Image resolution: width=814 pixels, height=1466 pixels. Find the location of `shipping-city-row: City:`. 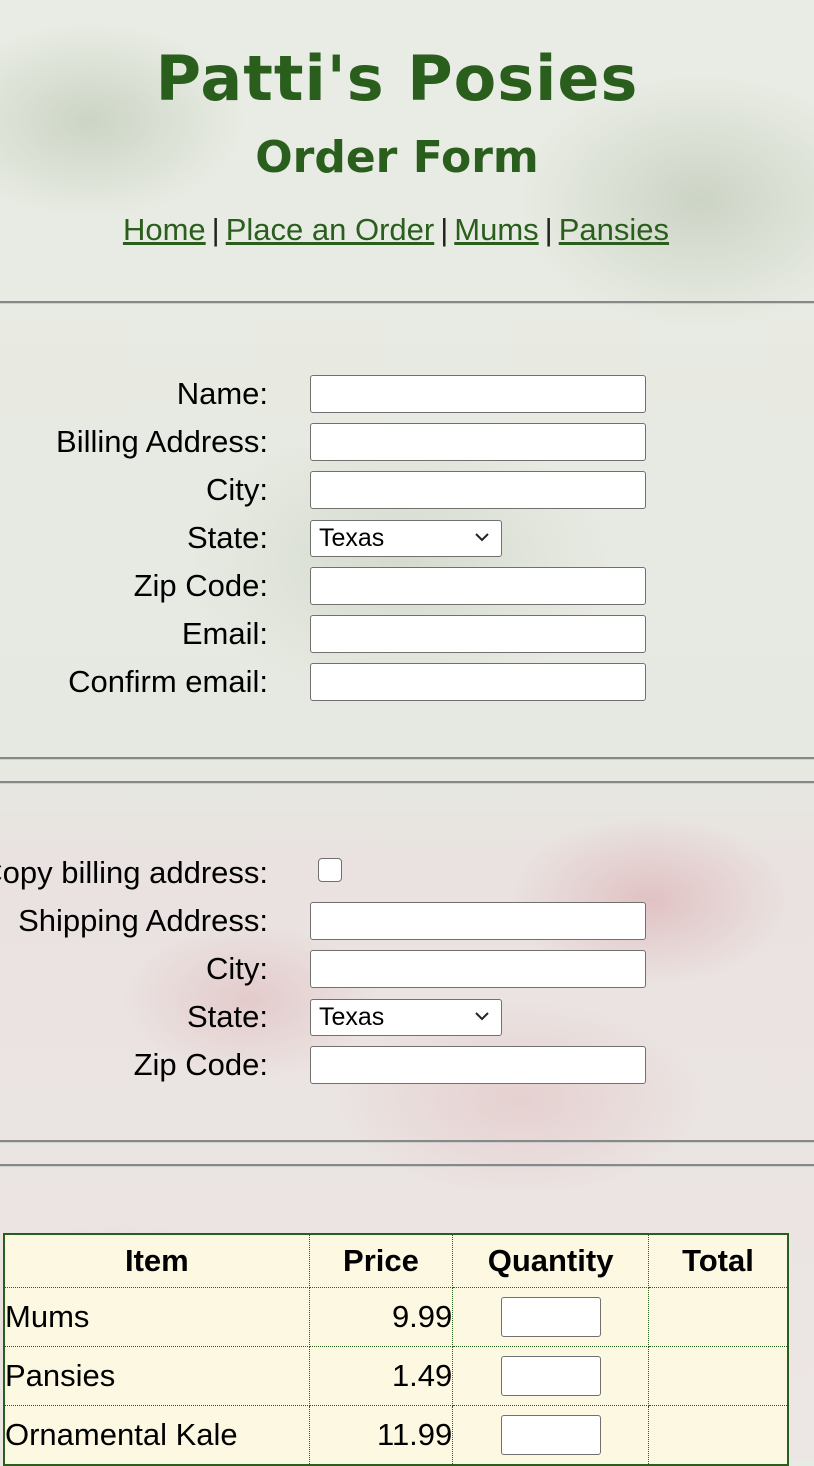

shipping-city-row: City: is located at coordinates (407, 972).